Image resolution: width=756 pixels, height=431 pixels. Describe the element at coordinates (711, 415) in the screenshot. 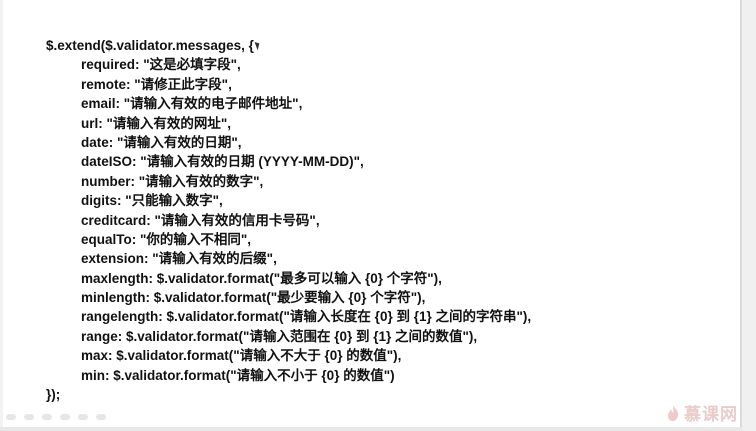

I see `watermark-text: 慕课网` at that location.